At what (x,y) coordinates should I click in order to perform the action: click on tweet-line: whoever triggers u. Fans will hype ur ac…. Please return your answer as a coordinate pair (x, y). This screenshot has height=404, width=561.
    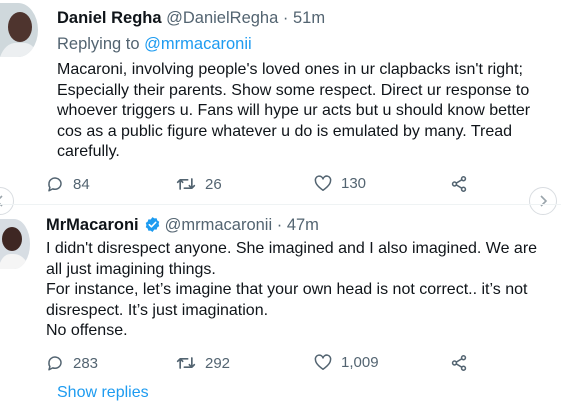
    Looking at the image, I should click on (294, 110).